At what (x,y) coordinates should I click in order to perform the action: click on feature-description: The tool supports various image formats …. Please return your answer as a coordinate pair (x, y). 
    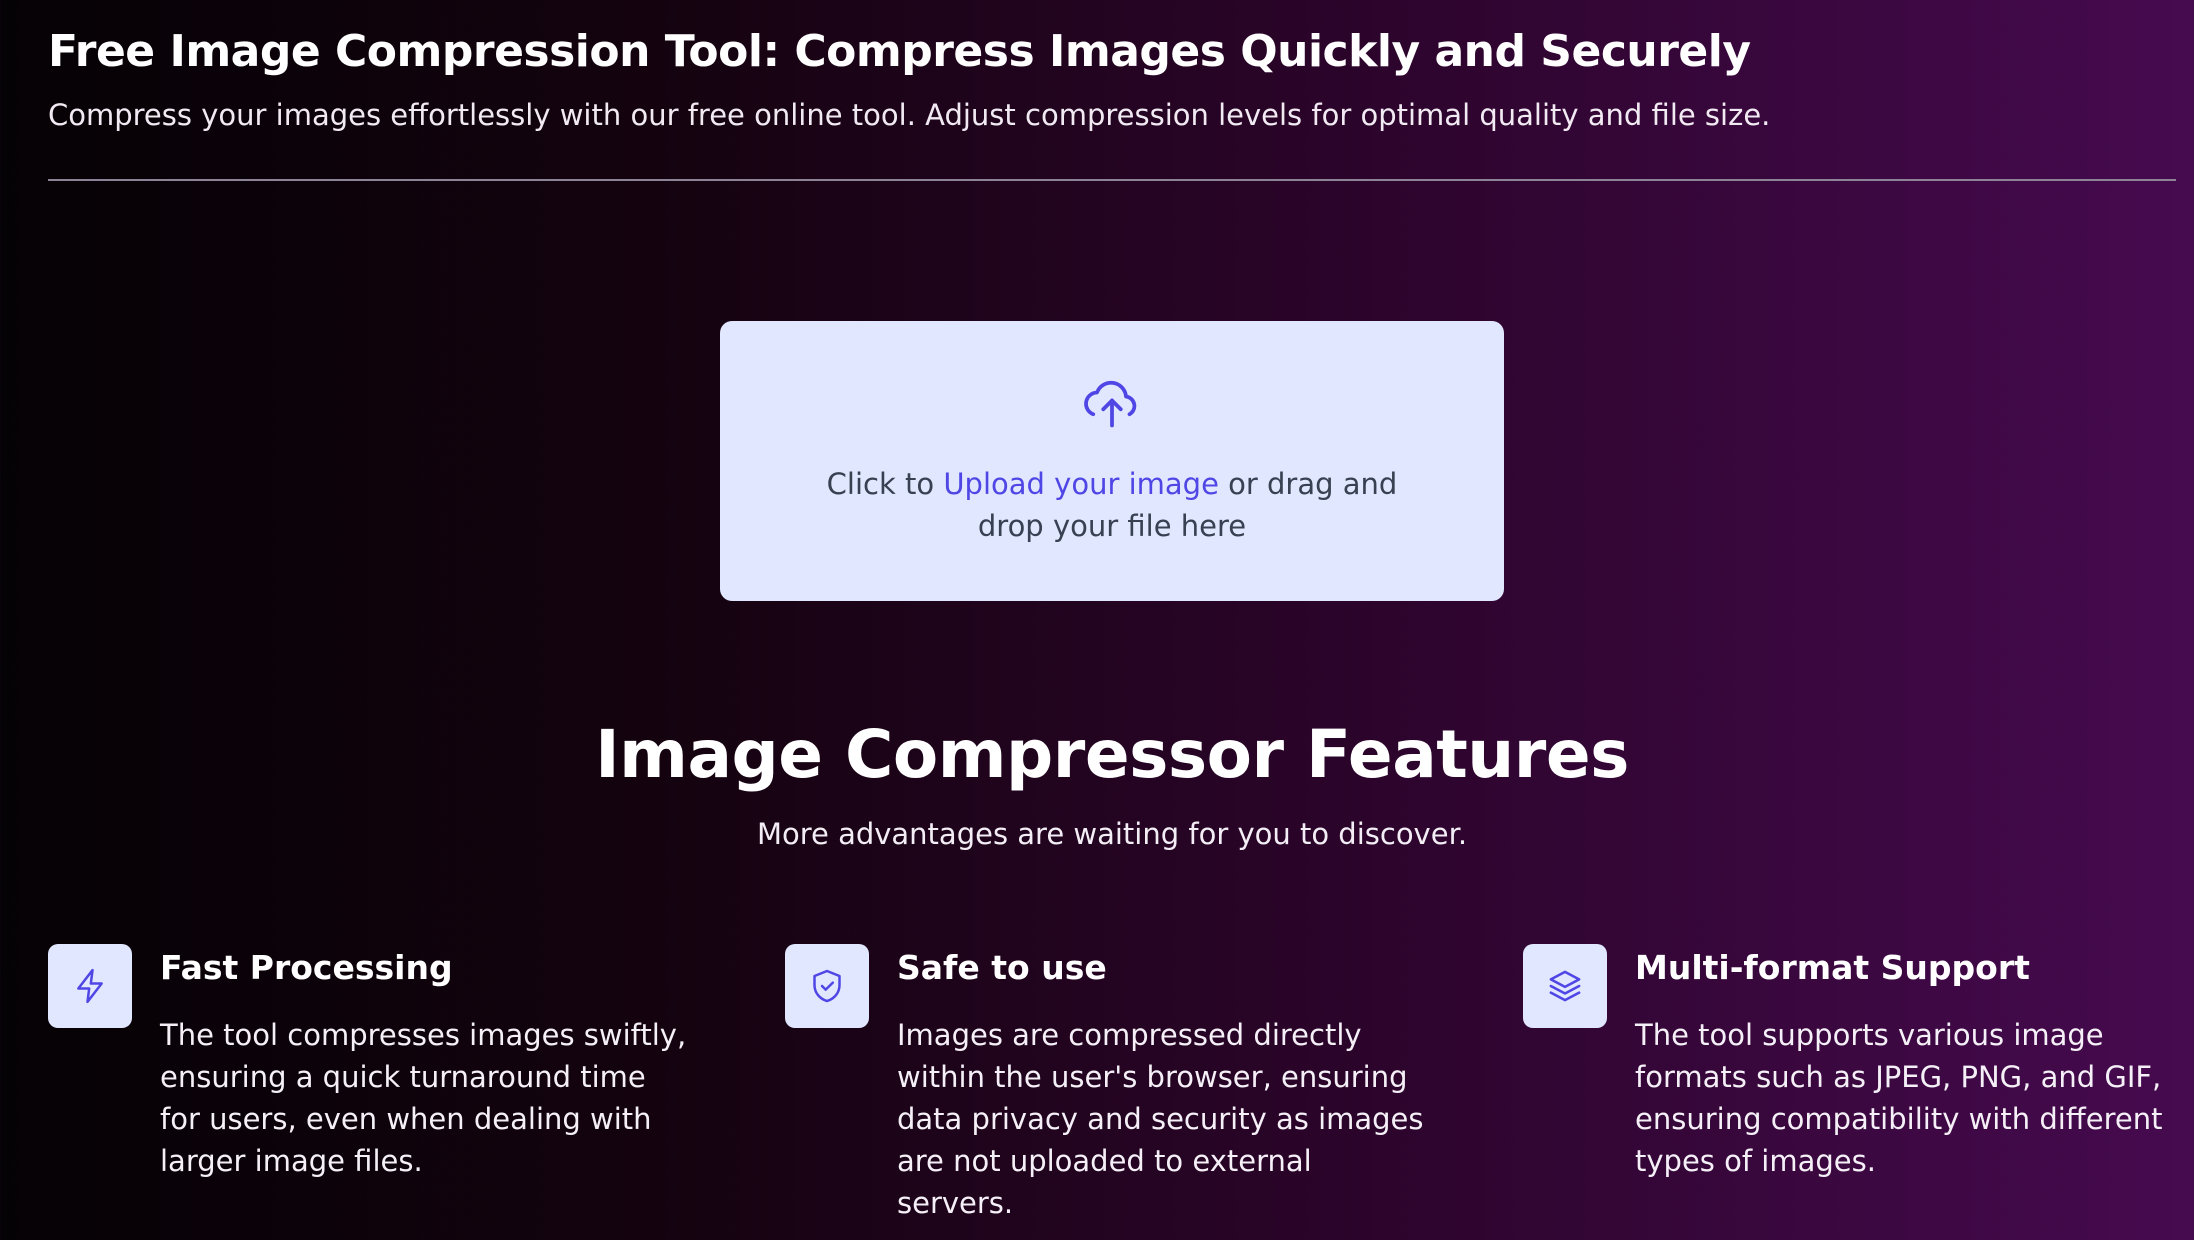
    Looking at the image, I should click on (1899, 1098).